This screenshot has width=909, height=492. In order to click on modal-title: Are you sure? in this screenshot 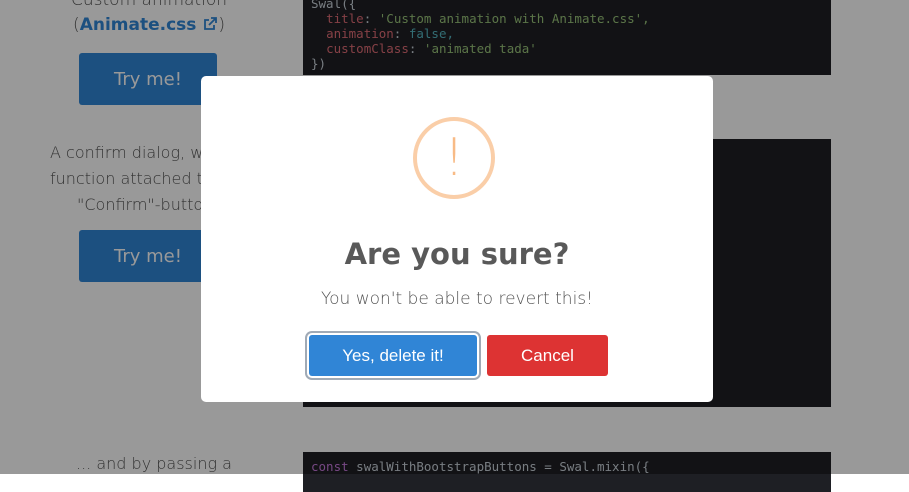, I will do `click(457, 254)`.